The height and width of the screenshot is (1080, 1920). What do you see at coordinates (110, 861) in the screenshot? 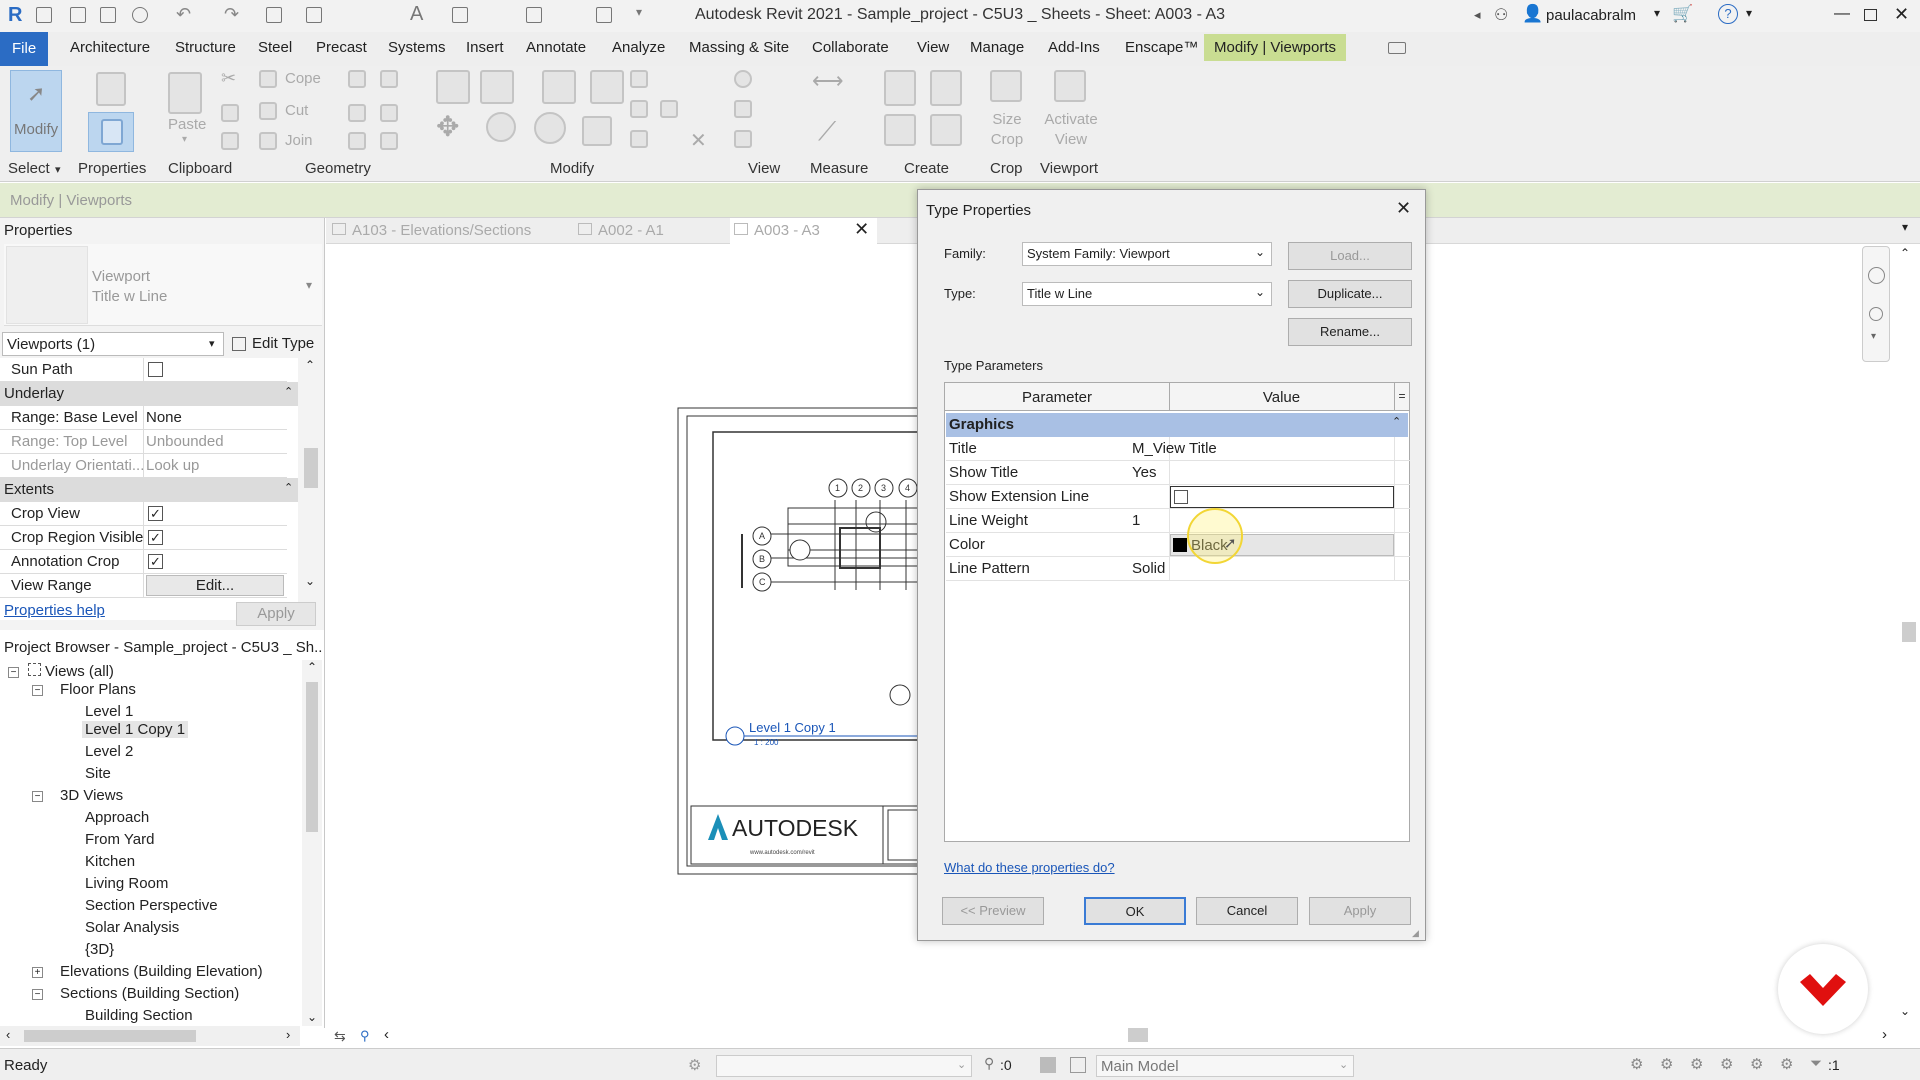
I see `tree-kitchen: Kitchen` at bounding box center [110, 861].